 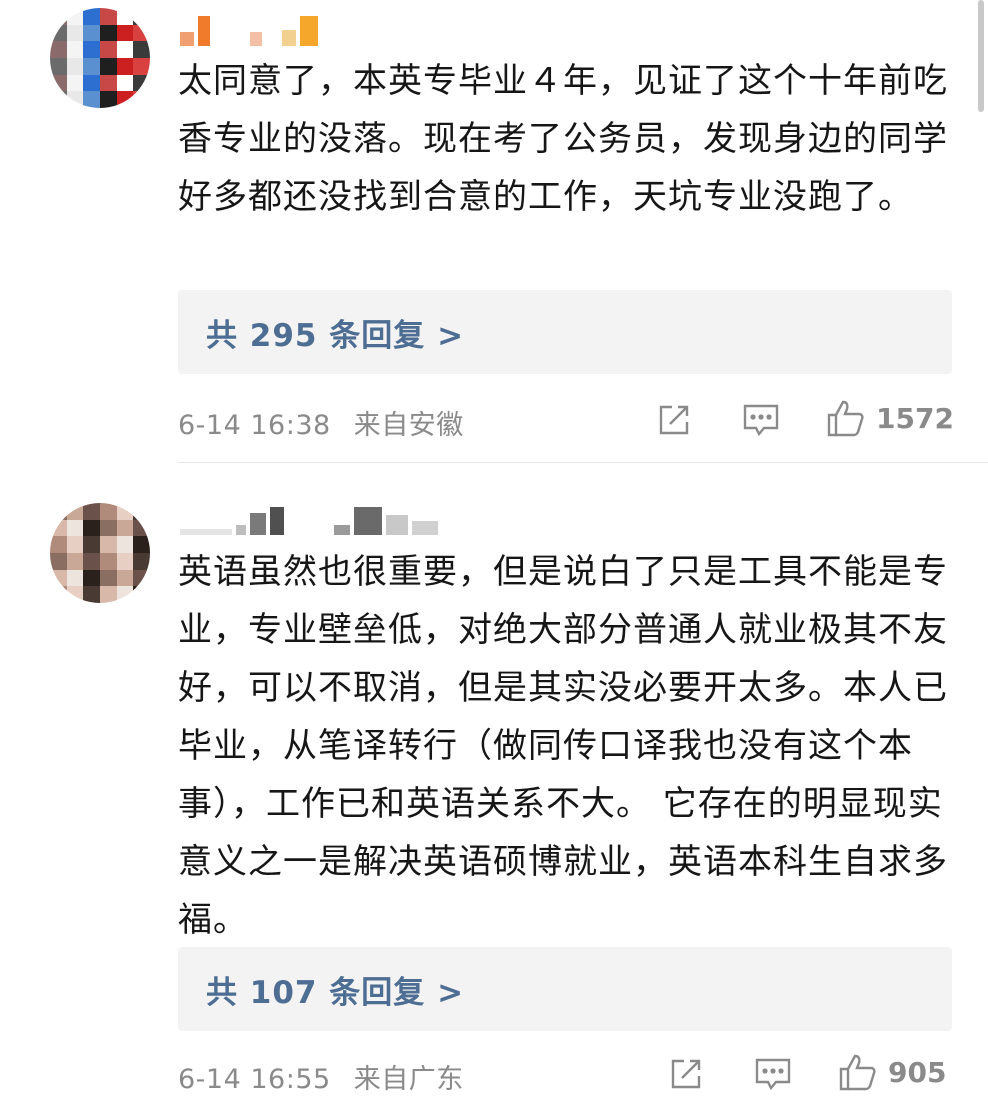 I want to click on timestamp: 6-14 16:55, so click(x=254, y=1079).